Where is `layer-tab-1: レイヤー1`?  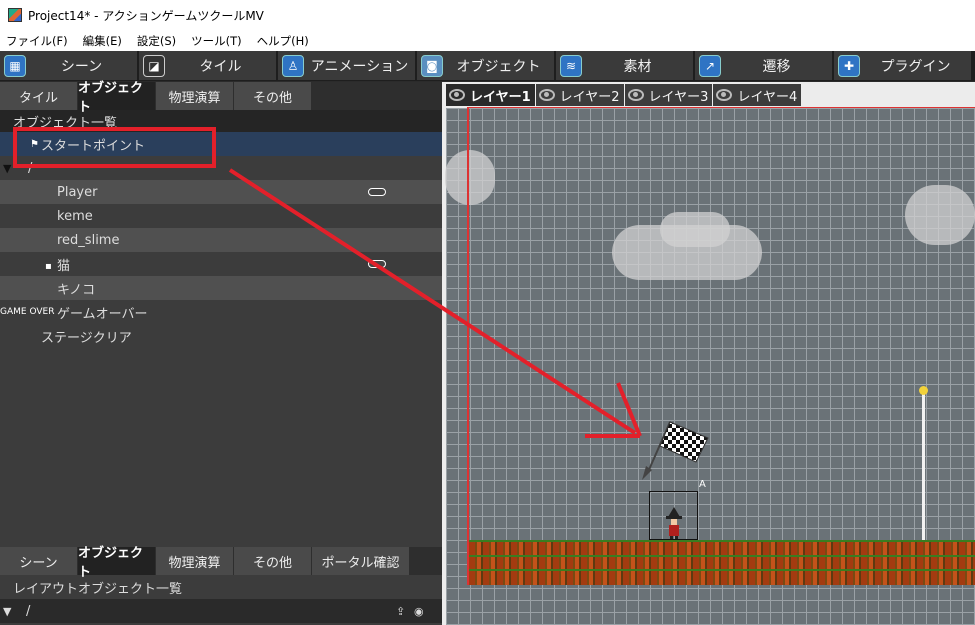 layer-tab-1: レイヤー1 is located at coordinates (490, 95).